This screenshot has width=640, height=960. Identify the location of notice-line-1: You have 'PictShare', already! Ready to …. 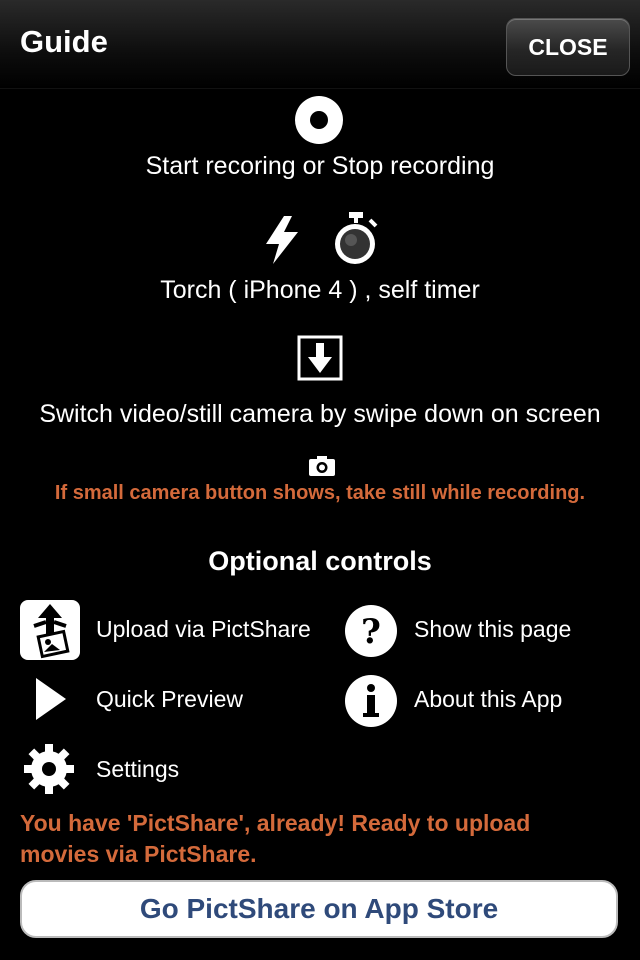
(275, 823).